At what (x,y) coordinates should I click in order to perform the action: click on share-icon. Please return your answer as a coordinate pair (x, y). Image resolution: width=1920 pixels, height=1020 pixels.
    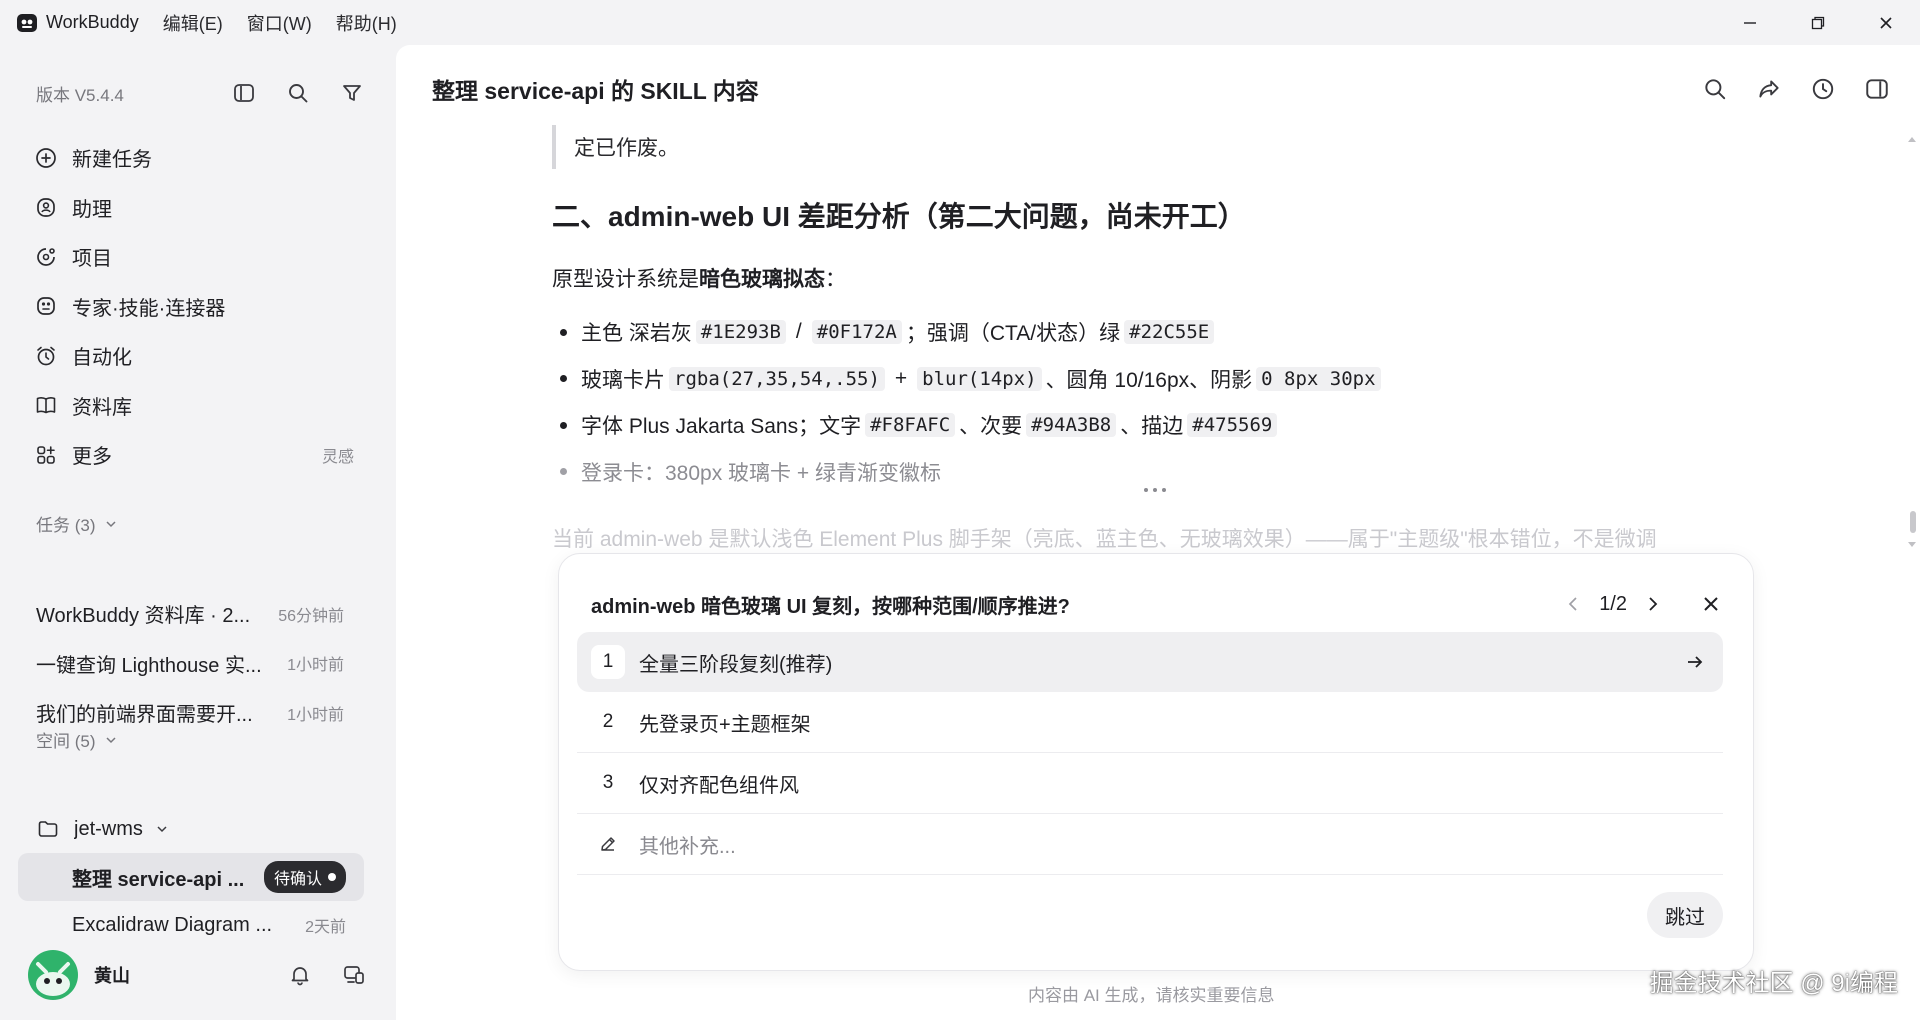
    Looking at the image, I should click on (1769, 89).